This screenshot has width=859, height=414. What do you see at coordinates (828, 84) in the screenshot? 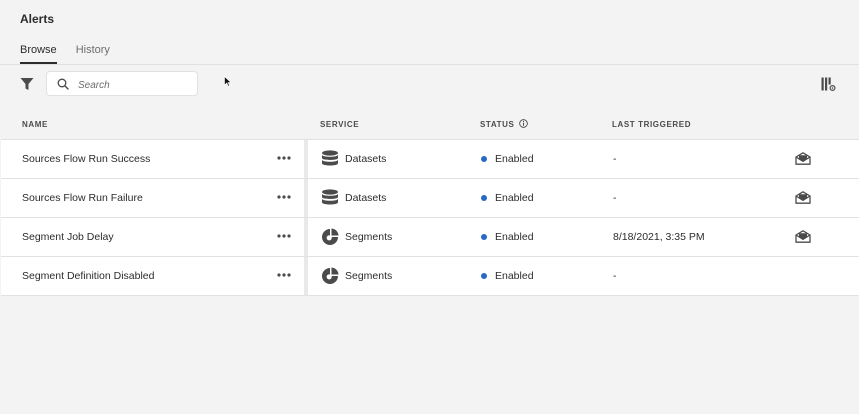
I see `column-settings-icon` at bounding box center [828, 84].